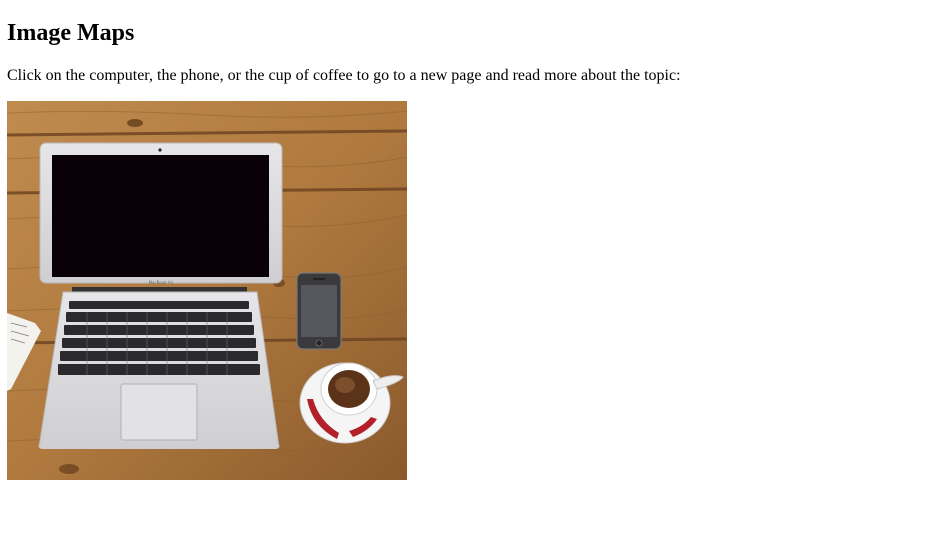  I want to click on page-title: Image Maps, so click(71, 33).